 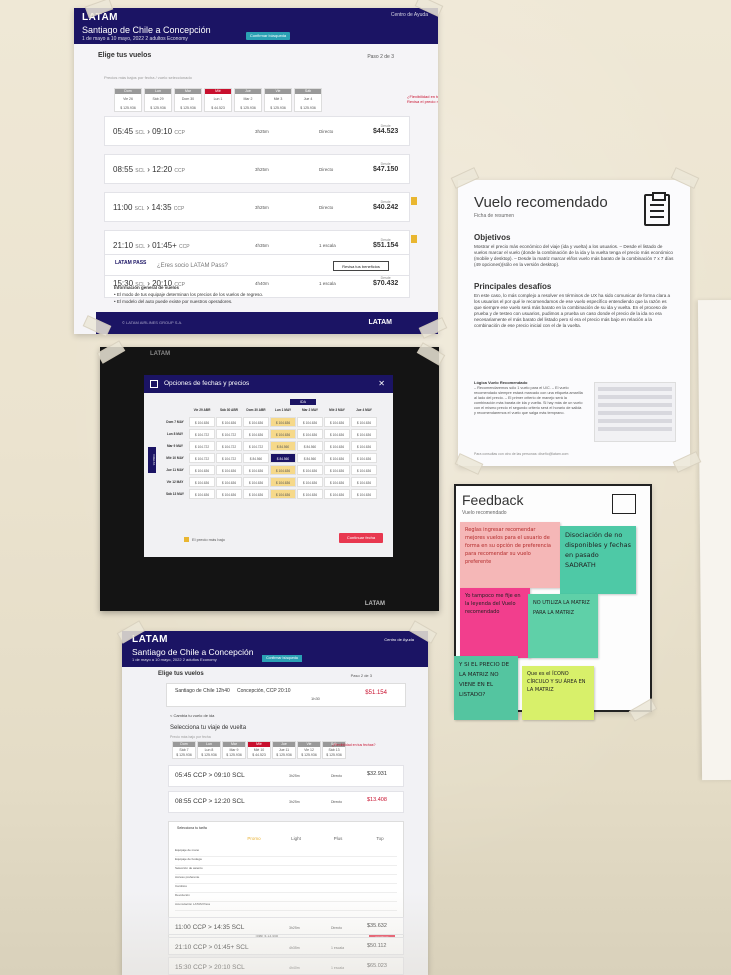 What do you see at coordinates (414, 201) in the screenshot?
I see `recommended-flag-icon` at bounding box center [414, 201].